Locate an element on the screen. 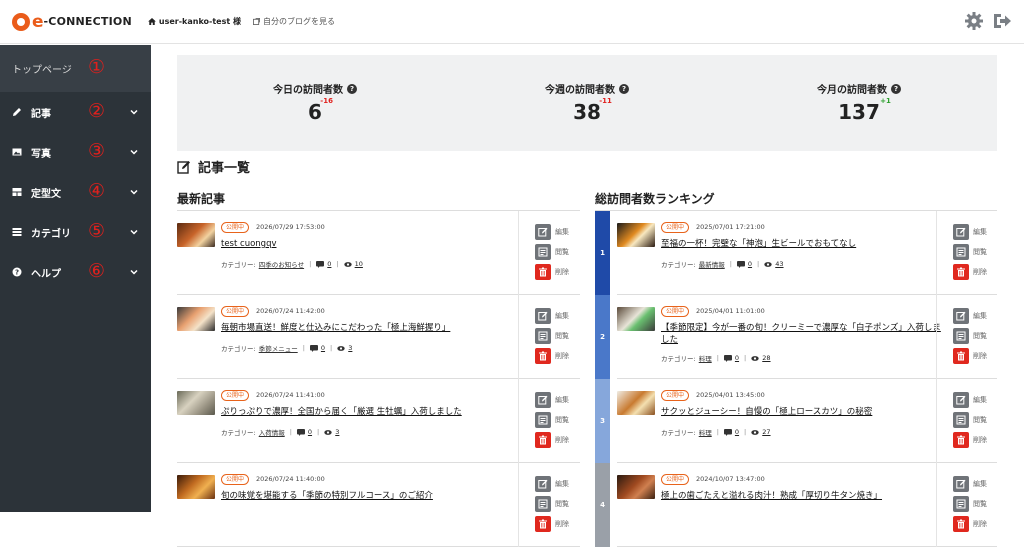 The width and height of the screenshot is (1024, 547). category-link: 最新情報 is located at coordinates (712, 264).